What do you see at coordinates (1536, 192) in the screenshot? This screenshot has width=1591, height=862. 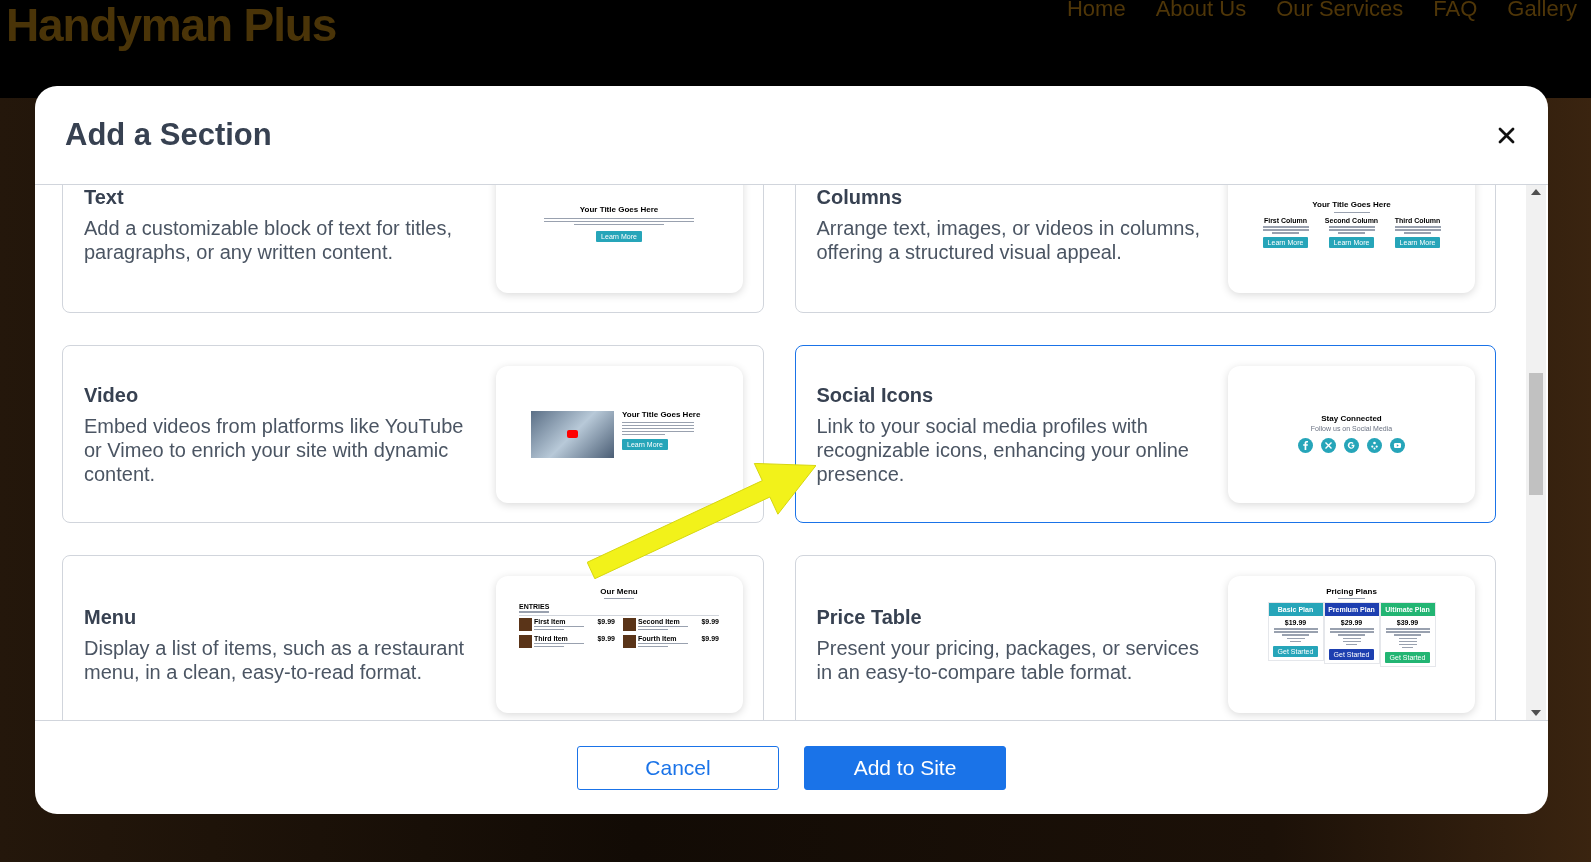 I see `scroll-up-icon` at bounding box center [1536, 192].